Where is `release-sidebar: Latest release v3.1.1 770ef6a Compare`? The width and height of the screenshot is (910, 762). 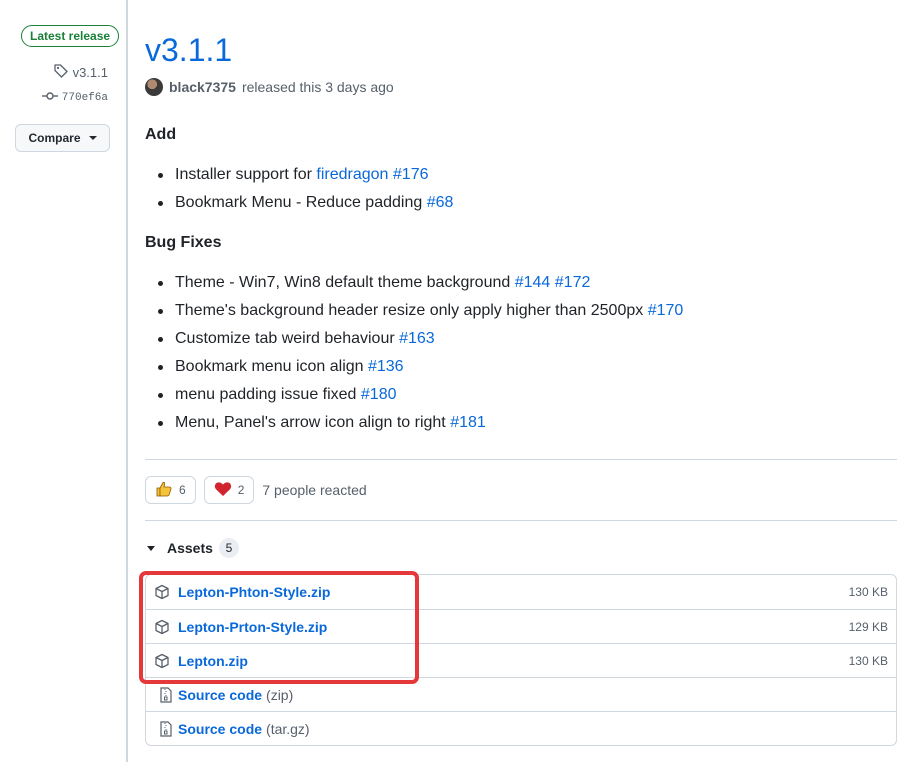
release-sidebar: Latest release v3.1.1 770ef6a Compare is located at coordinates (64, 381).